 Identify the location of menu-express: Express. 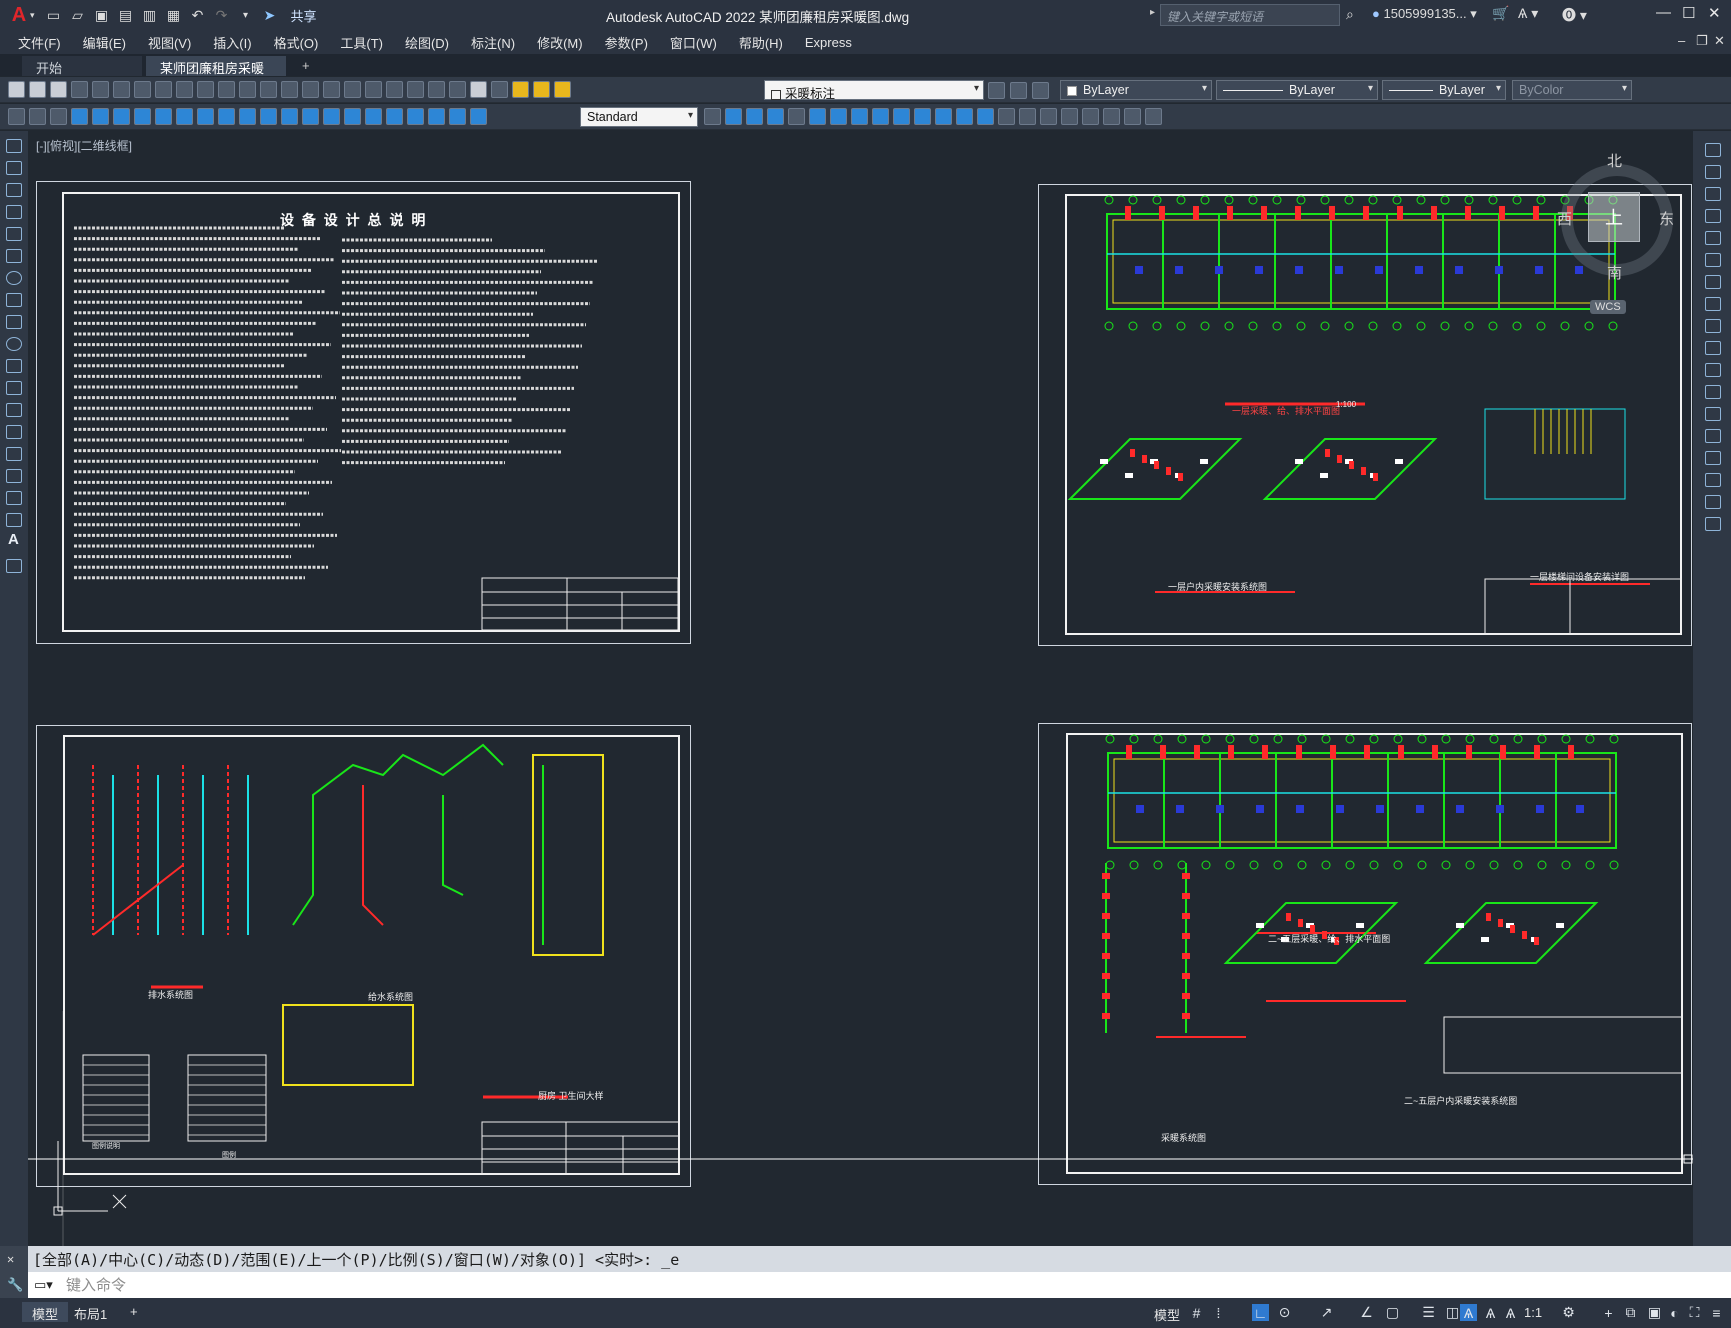
(828, 42).